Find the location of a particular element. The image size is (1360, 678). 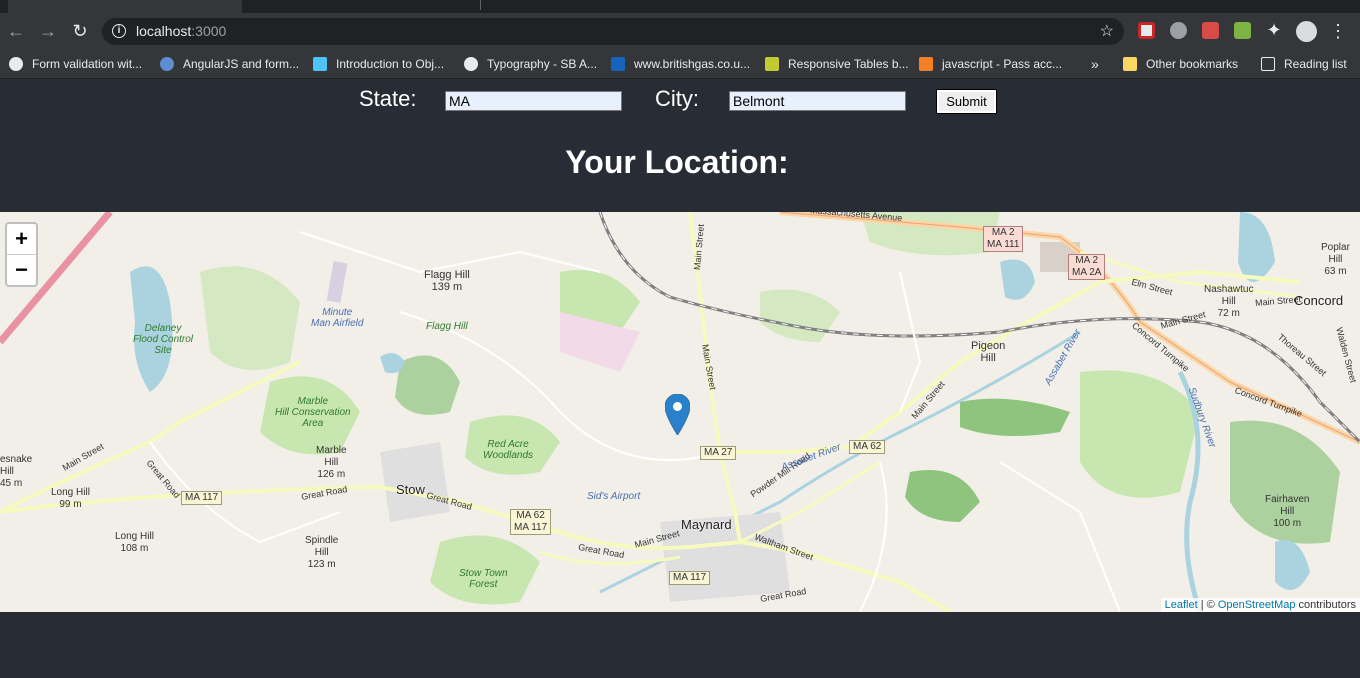

state-input is located at coordinates (533, 101).